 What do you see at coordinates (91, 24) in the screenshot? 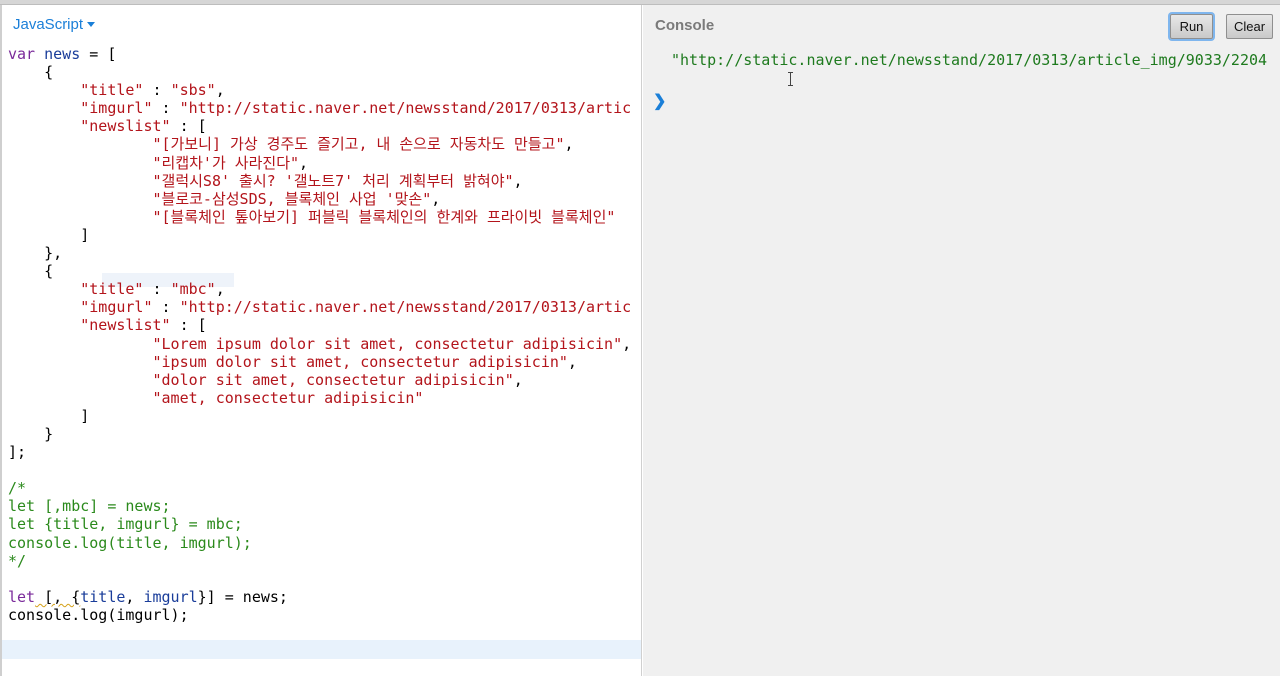
I see `chevron-down-icon` at bounding box center [91, 24].